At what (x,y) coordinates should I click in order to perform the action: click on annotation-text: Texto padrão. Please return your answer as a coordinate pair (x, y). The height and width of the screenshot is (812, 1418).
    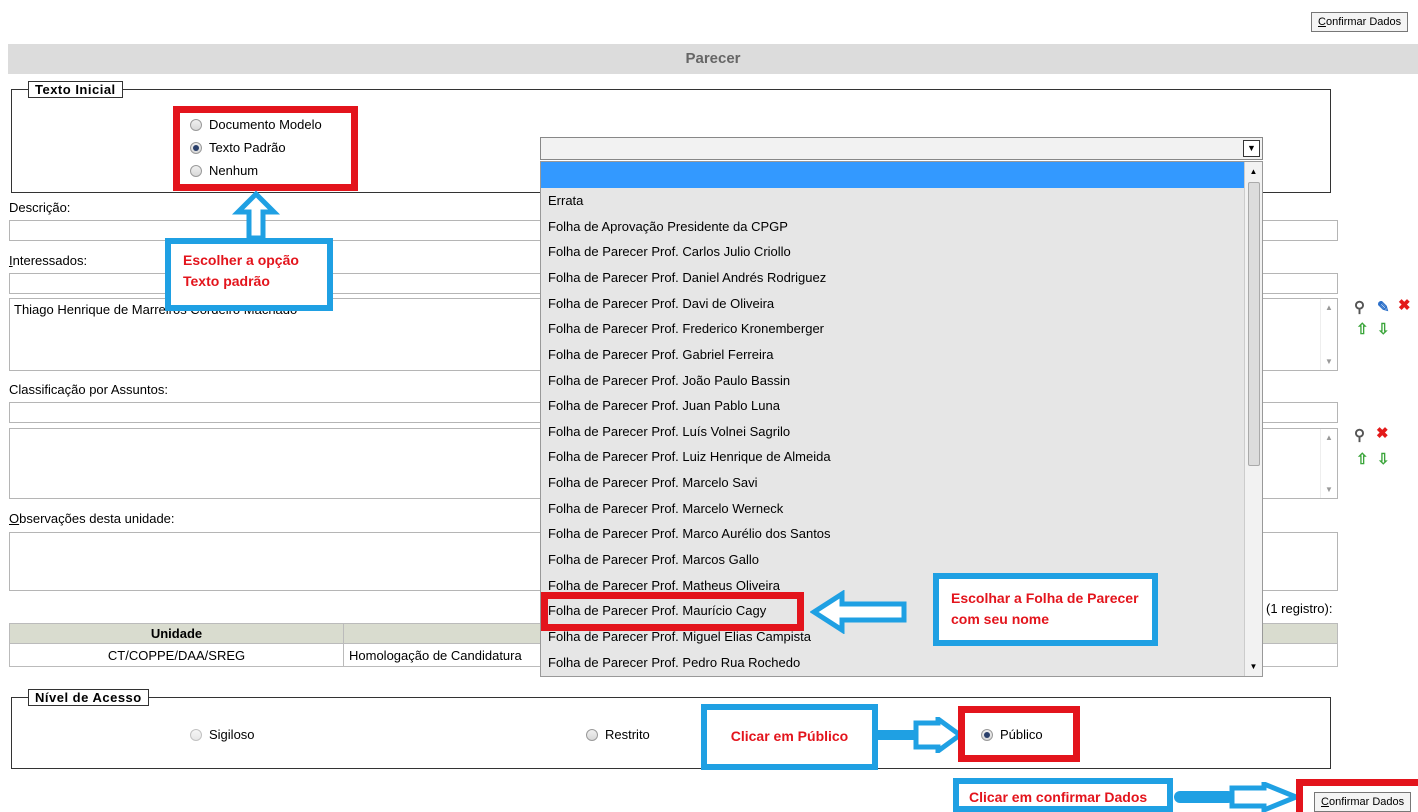
    Looking at the image, I should click on (226, 281).